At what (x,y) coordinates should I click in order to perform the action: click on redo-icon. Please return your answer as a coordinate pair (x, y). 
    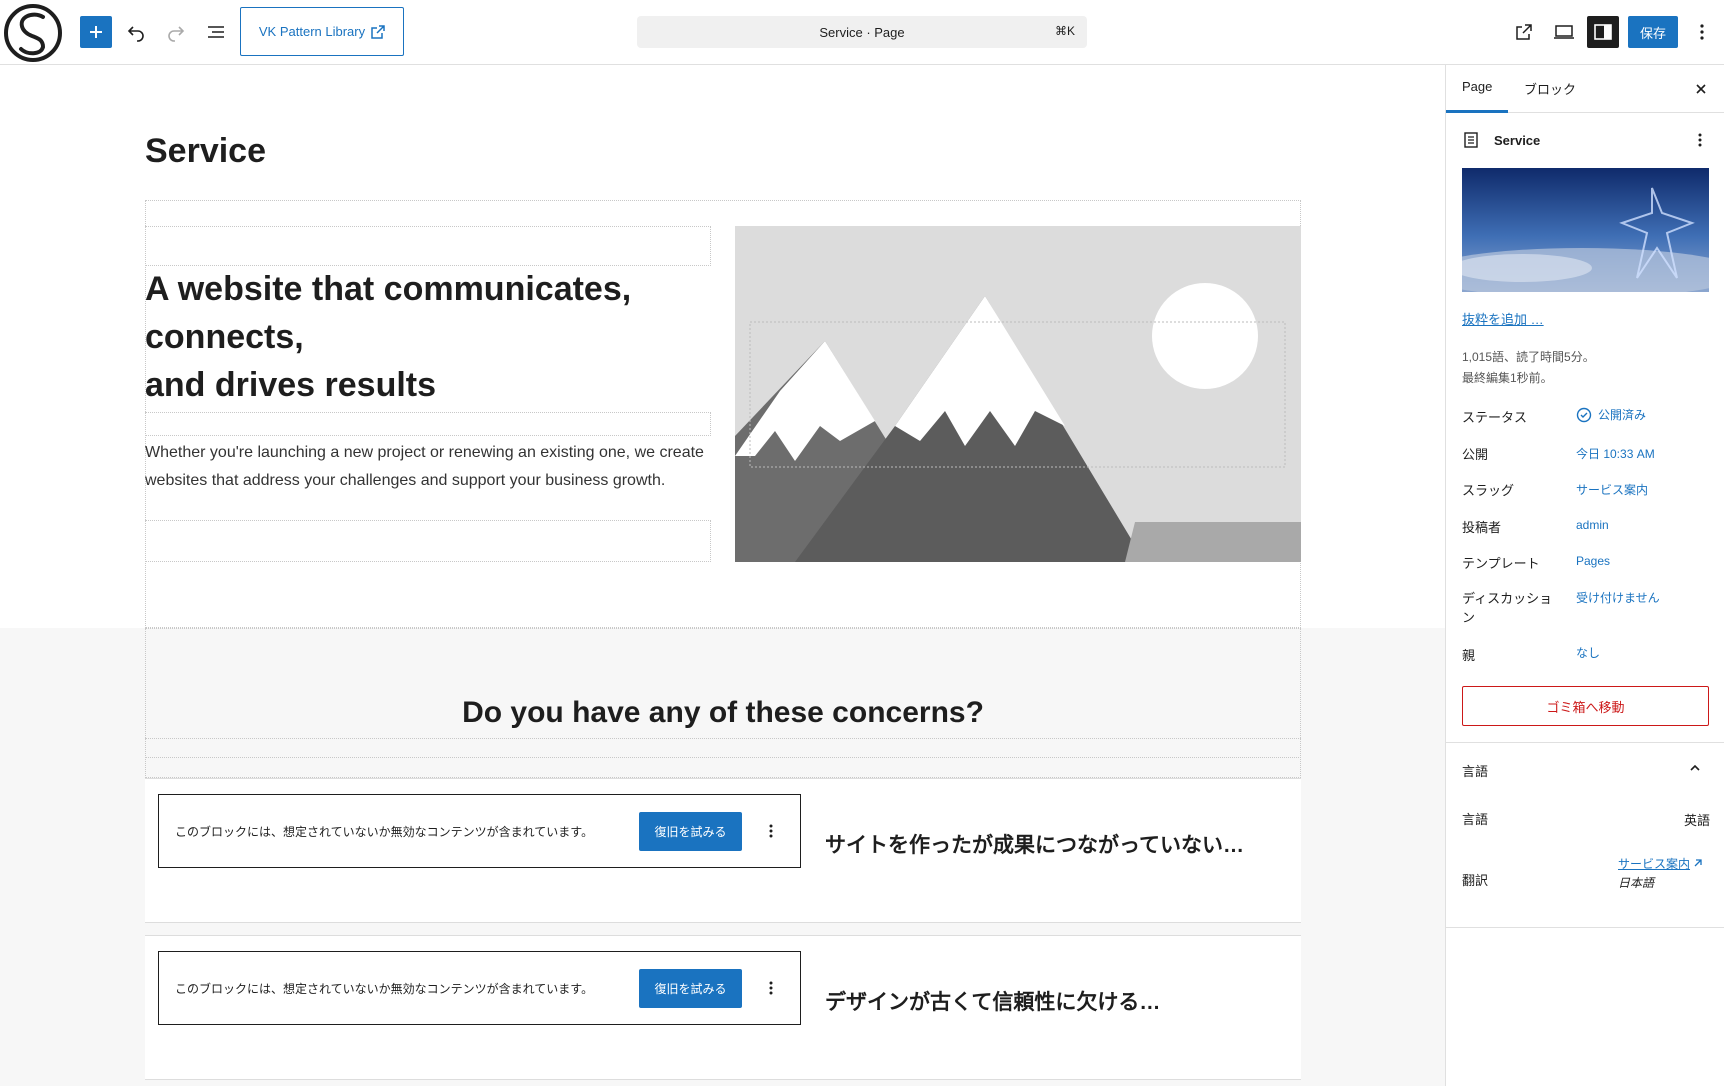
    Looking at the image, I should click on (176, 34).